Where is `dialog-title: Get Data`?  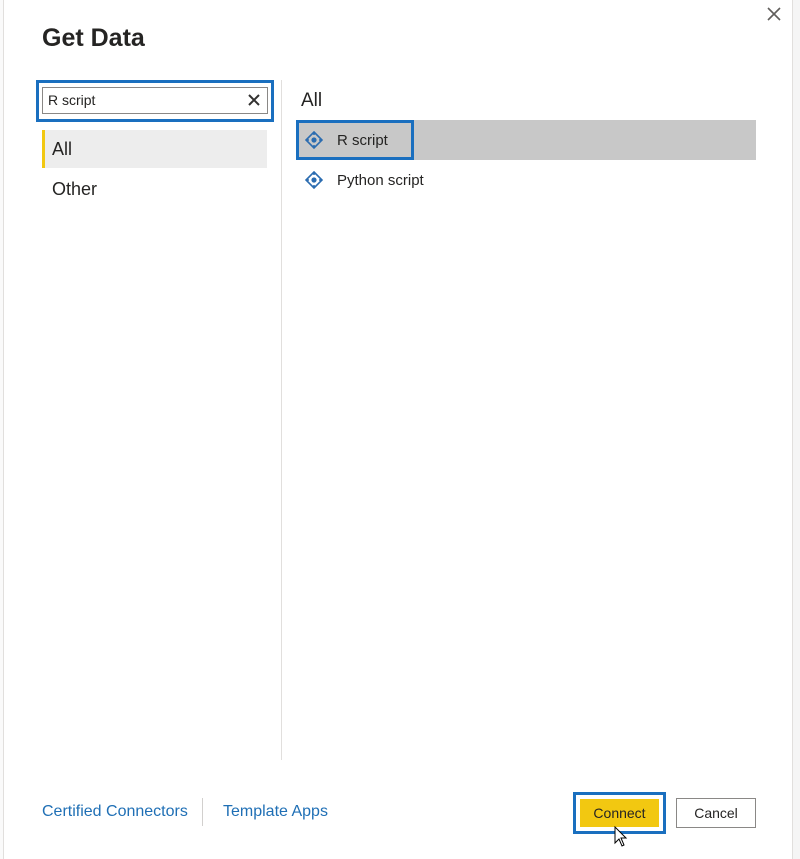
dialog-title: Get Data is located at coordinates (93, 38).